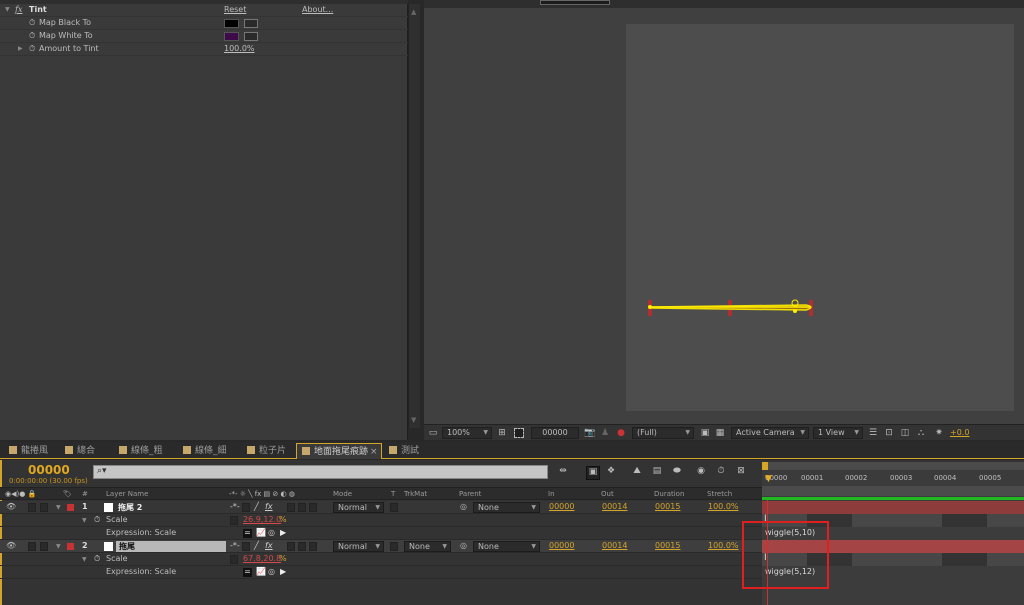 The image size is (1024, 605). I want to click on expand-triangle-icon: ▶, so click(20, 49).